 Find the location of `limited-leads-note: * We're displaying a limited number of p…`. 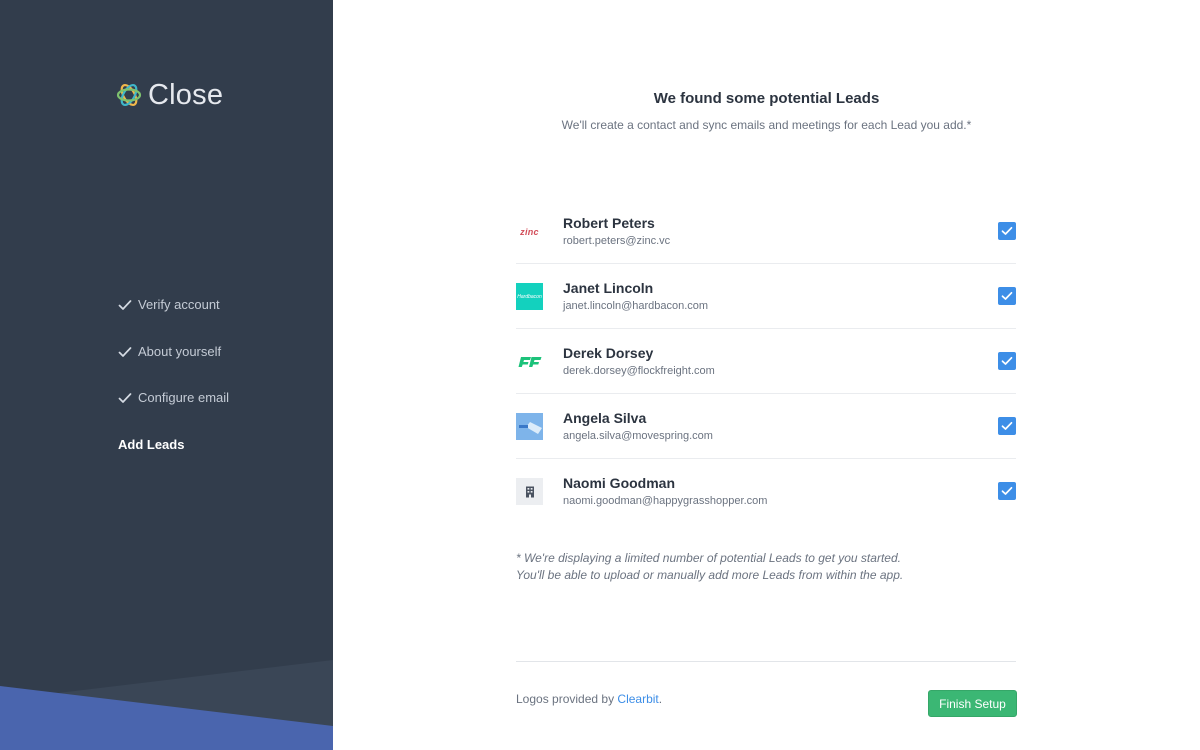

limited-leads-note: * We're displaying a limited number of p… is located at coordinates (709, 567).